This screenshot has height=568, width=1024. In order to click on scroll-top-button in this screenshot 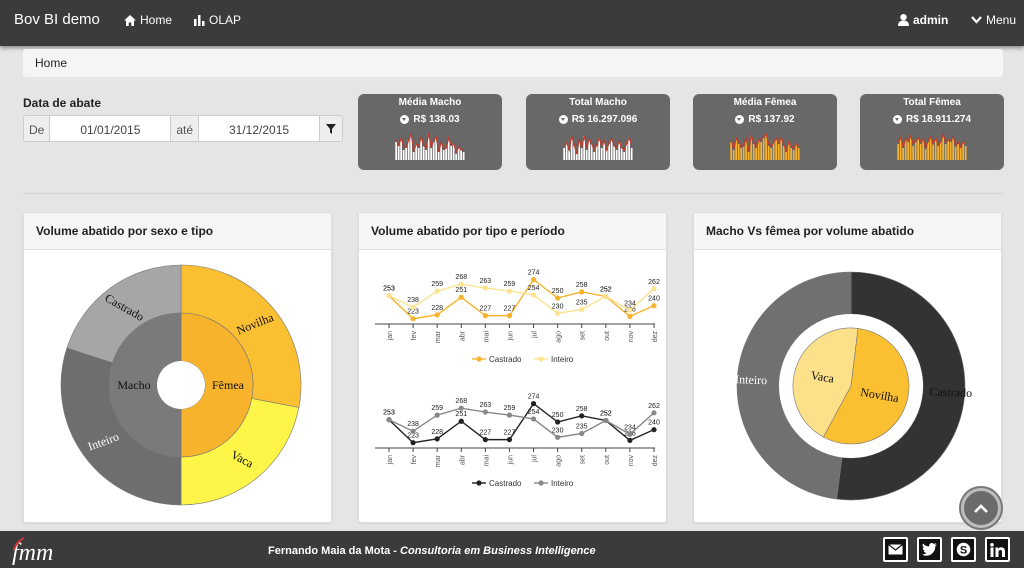, I will do `click(981, 508)`.